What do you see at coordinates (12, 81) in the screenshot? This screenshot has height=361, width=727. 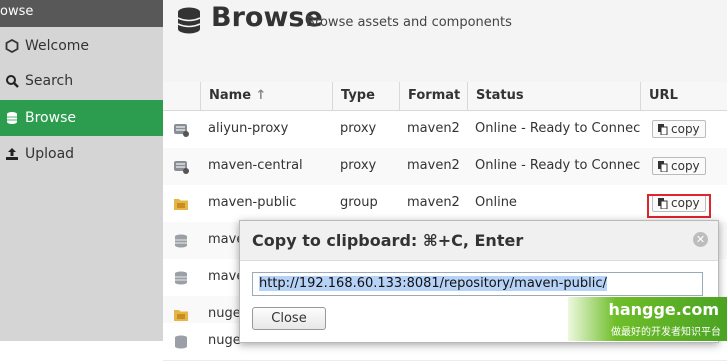 I see `search-icon` at bounding box center [12, 81].